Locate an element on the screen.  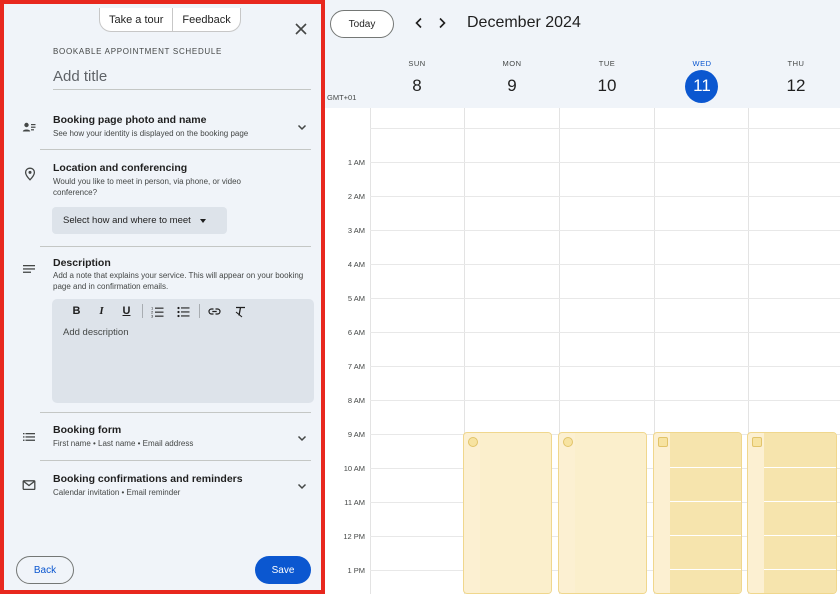
grid-column-line is located at coordinates (370, 351).